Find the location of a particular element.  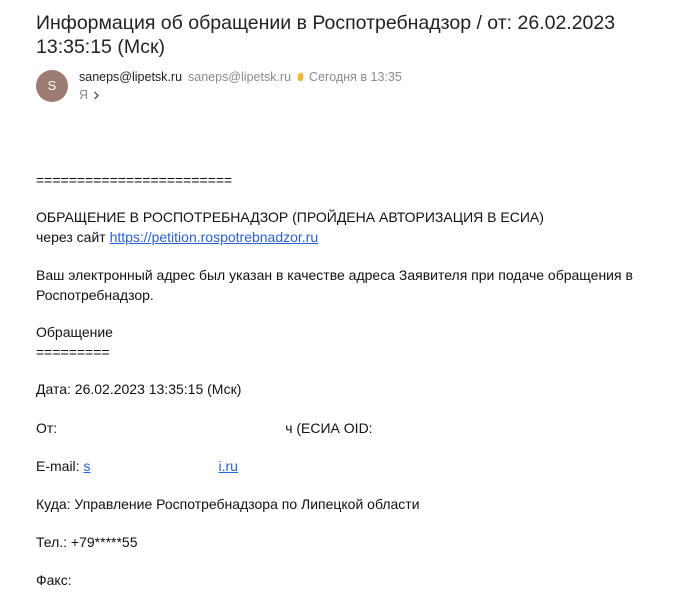

via-site-label: через сайт is located at coordinates (71, 237).